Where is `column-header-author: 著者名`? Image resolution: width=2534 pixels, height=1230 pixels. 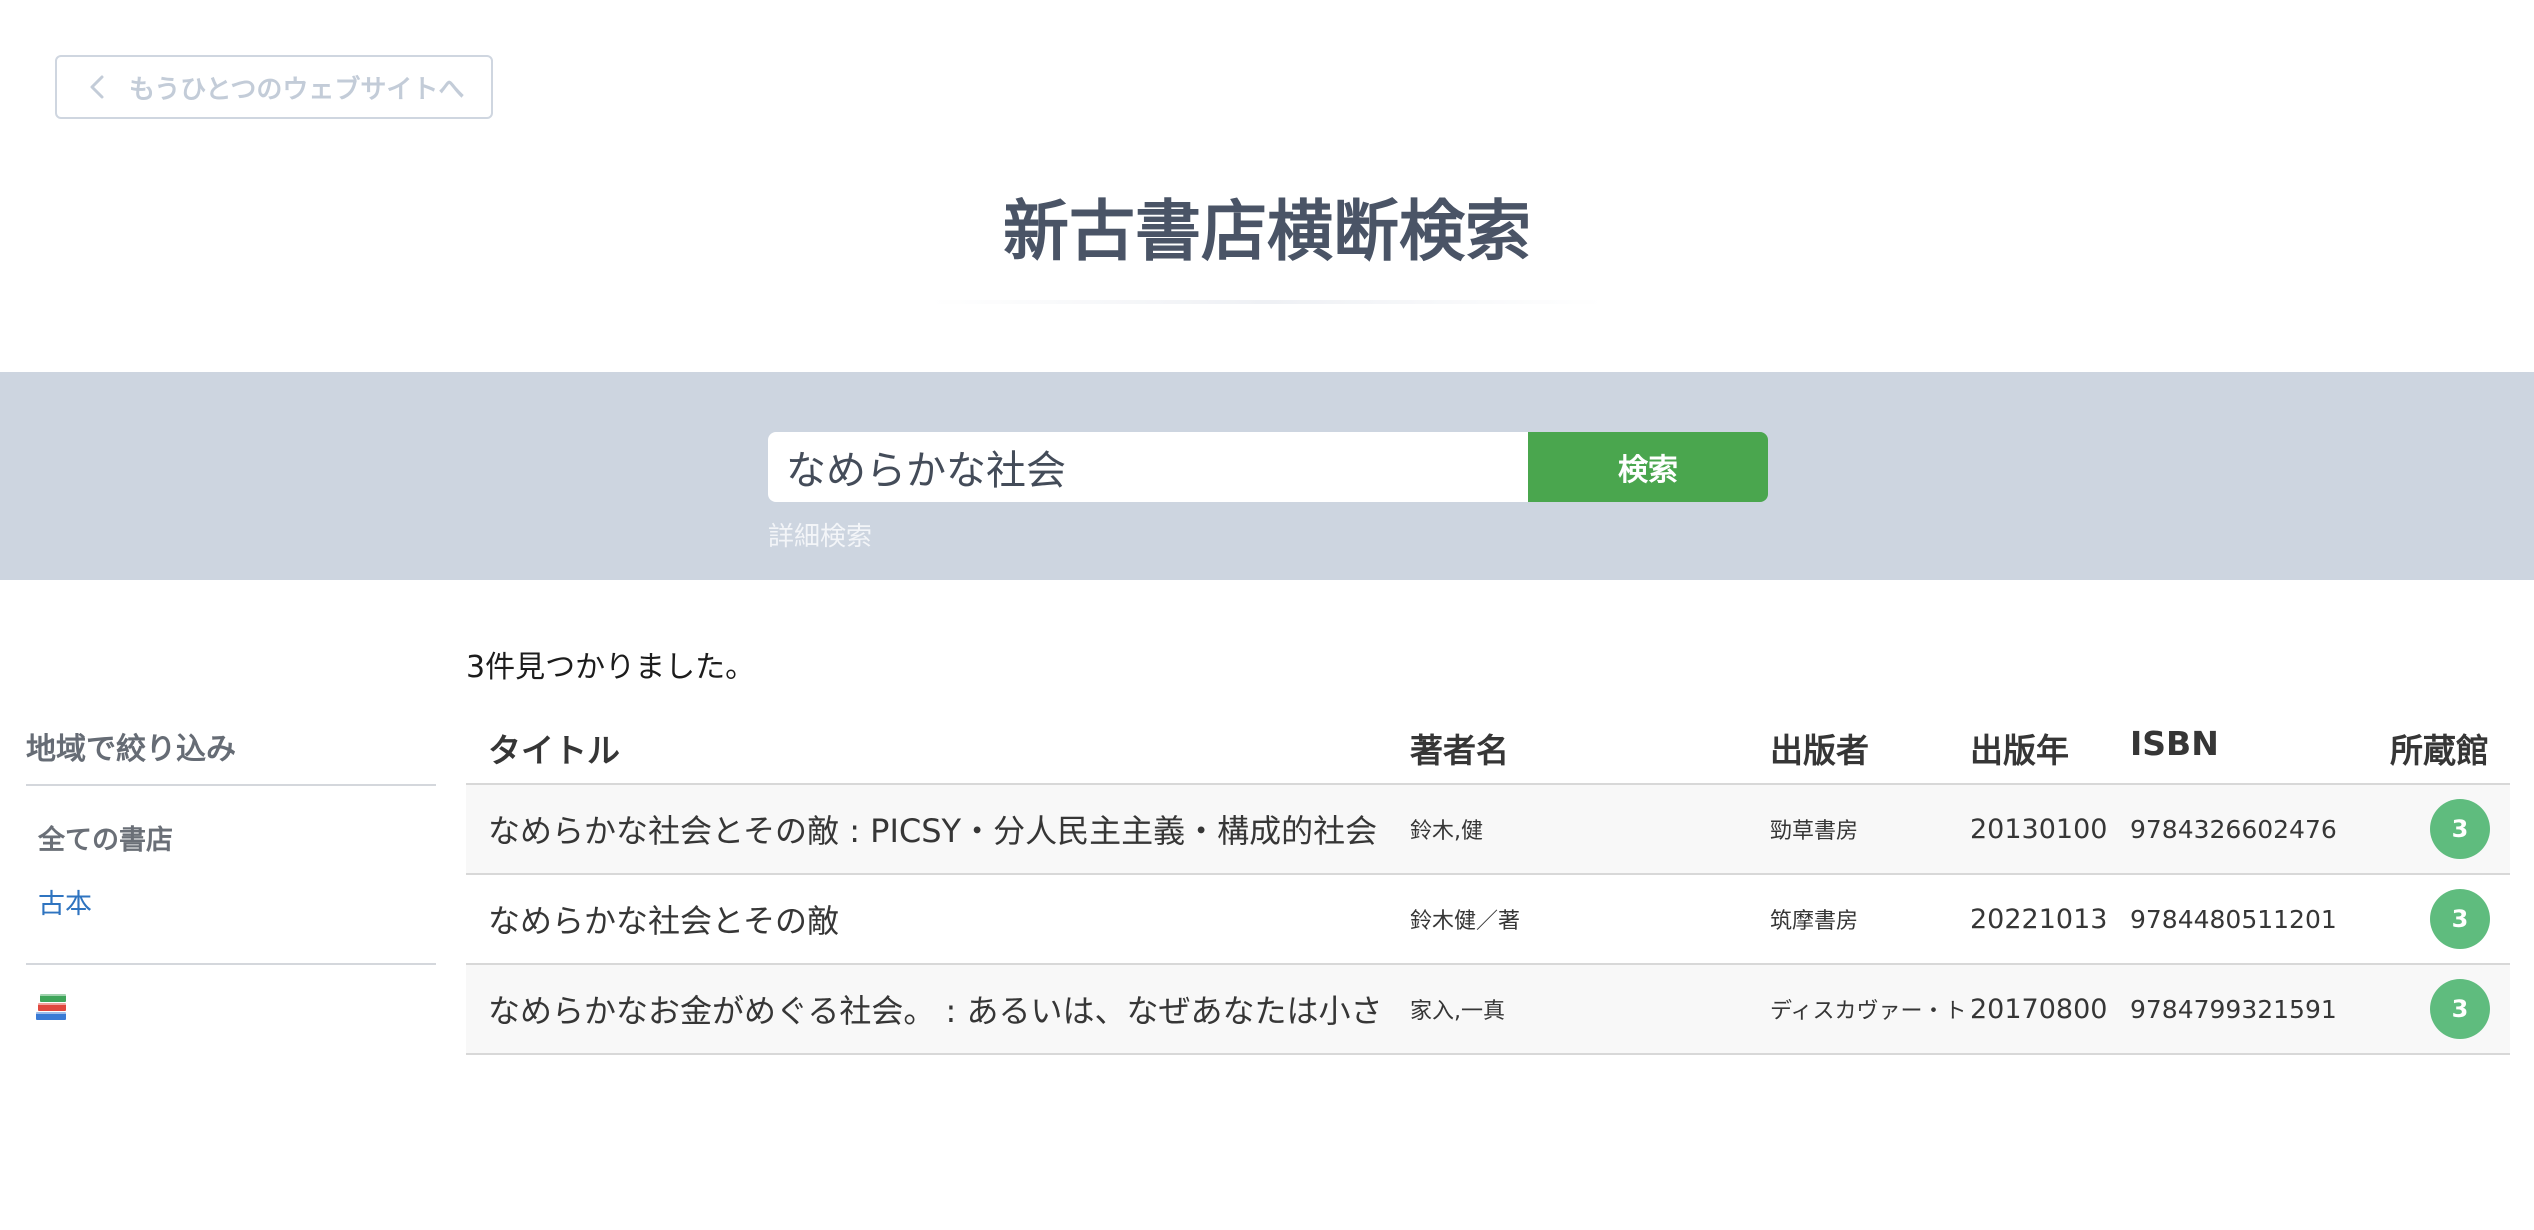
column-header-author: 著者名 is located at coordinates (1459, 750).